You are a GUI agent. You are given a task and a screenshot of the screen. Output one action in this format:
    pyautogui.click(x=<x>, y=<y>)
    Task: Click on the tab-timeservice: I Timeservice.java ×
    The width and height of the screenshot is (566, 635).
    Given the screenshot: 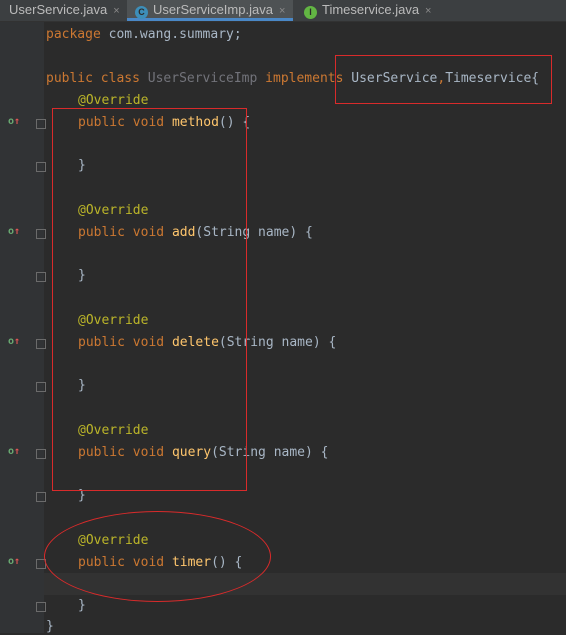 What is the action you would take?
    pyautogui.click(x=371, y=10)
    